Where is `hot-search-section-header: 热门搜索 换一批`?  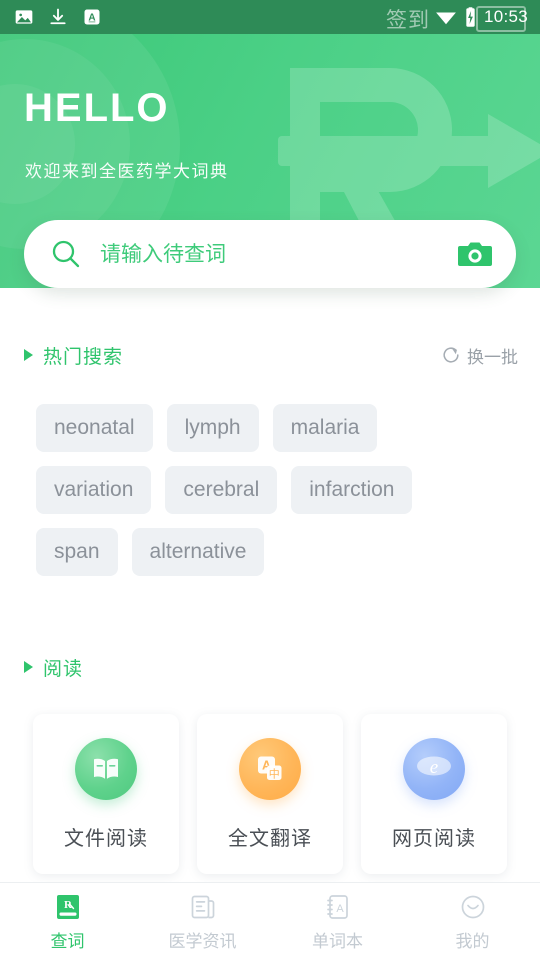
hot-search-section-header: 热门搜索 换一批 is located at coordinates (270, 355).